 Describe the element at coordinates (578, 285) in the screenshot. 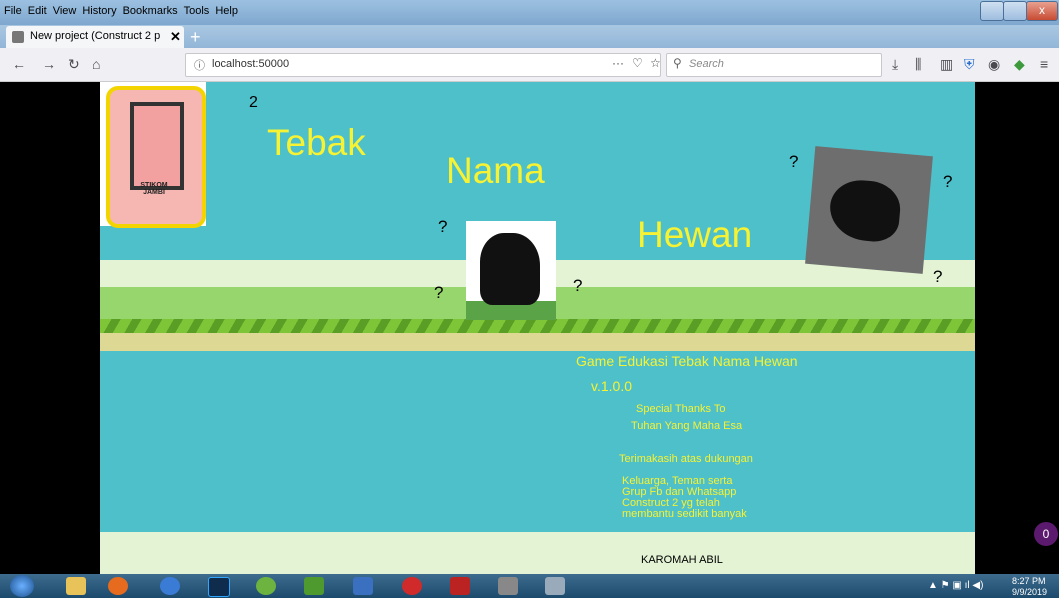

I see `question-mark-3: ?` at that location.